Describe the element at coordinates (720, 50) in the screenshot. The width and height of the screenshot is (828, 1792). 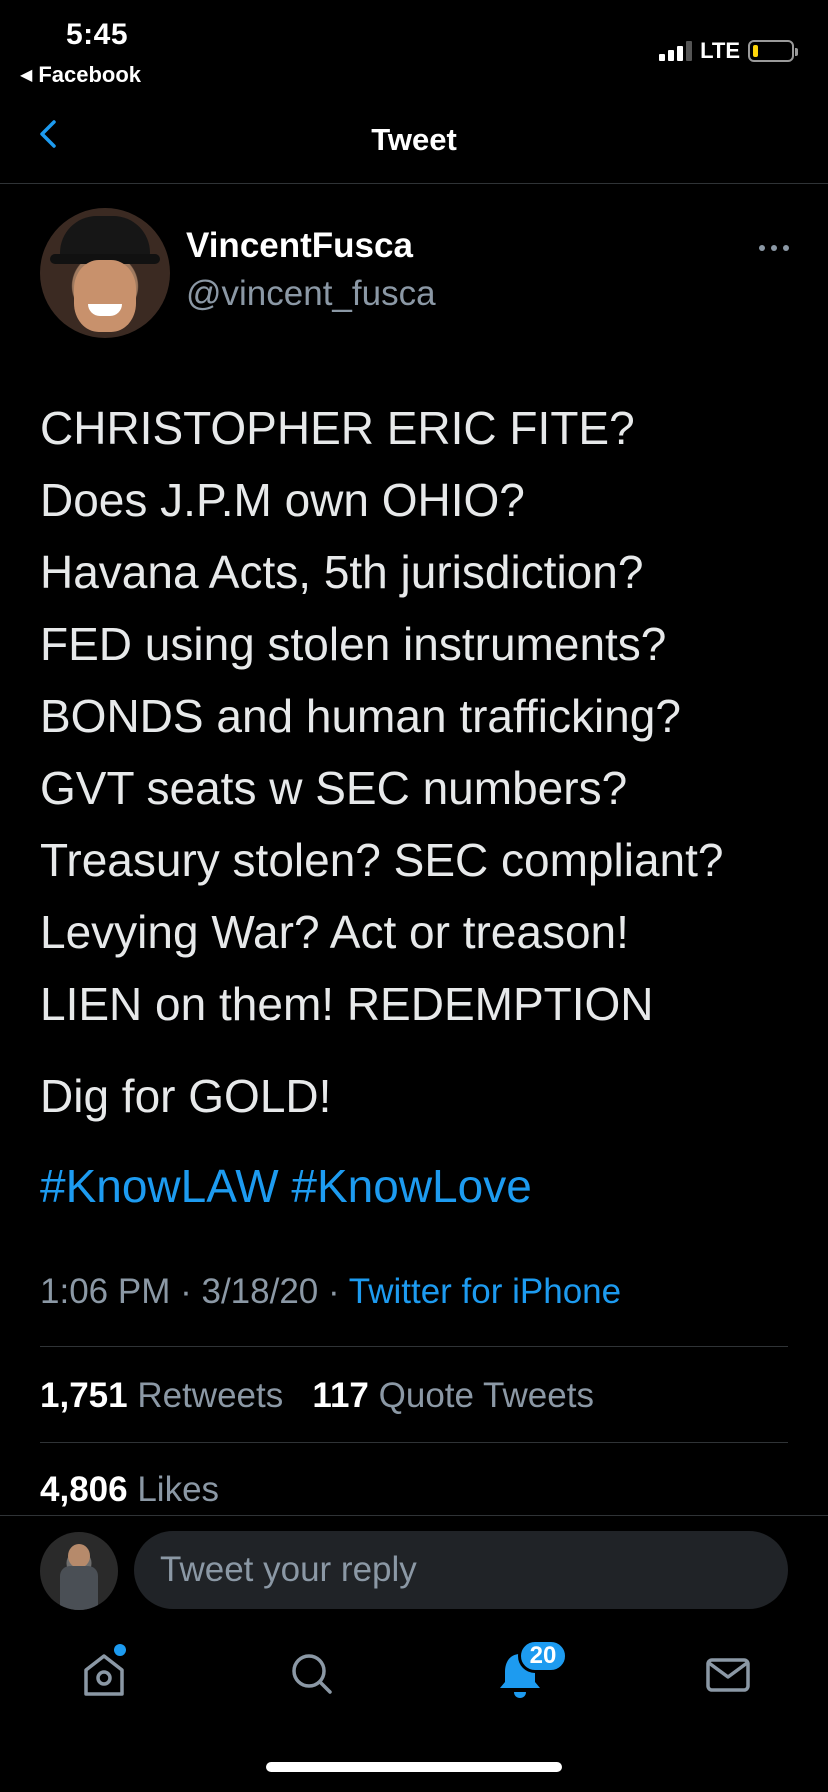
I see `network-label: LTE` at that location.